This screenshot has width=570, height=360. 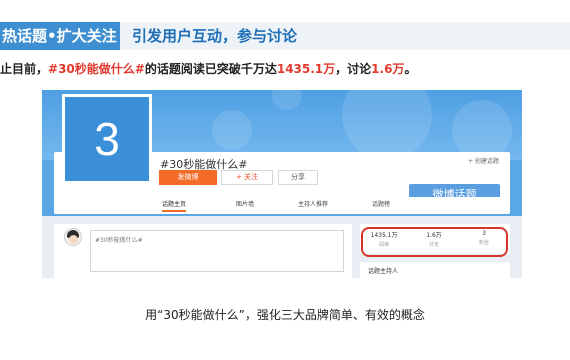 I want to click on post-weibo-button: 发微博, so click(x=188, y=177).